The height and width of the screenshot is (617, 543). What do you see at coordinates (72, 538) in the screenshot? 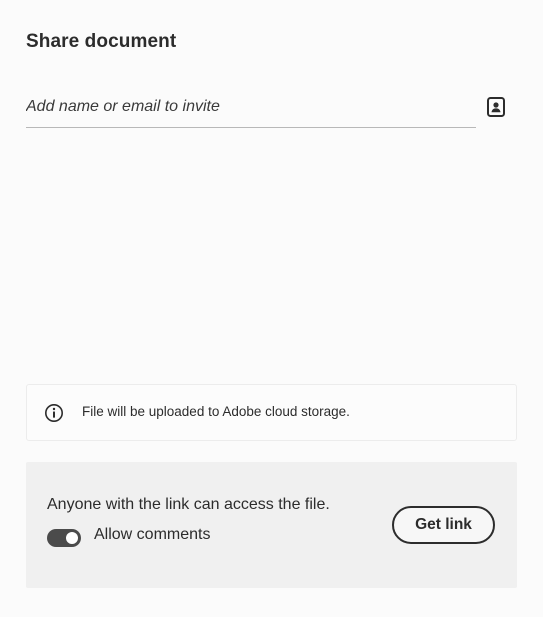
I see `toggle-knob` at bounding box center [72, 538].